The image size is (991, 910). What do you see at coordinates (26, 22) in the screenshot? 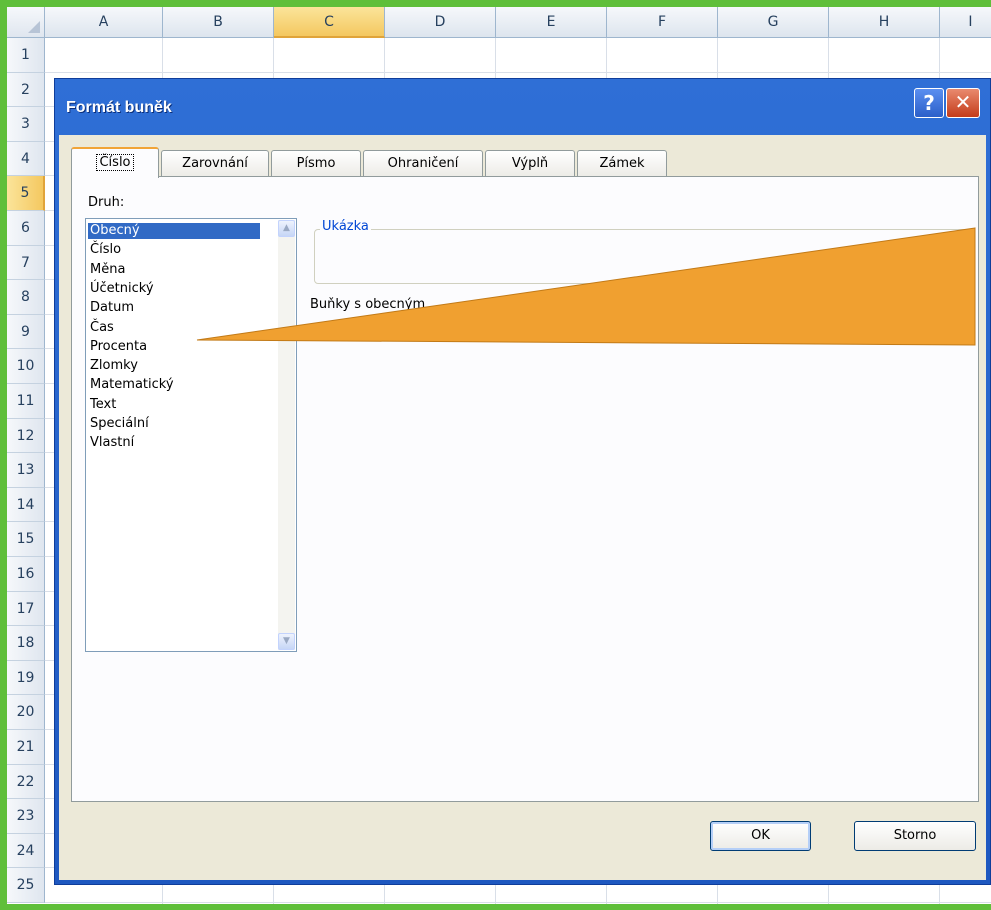
I see `select-all-corner` at bounding box center [26, 22].